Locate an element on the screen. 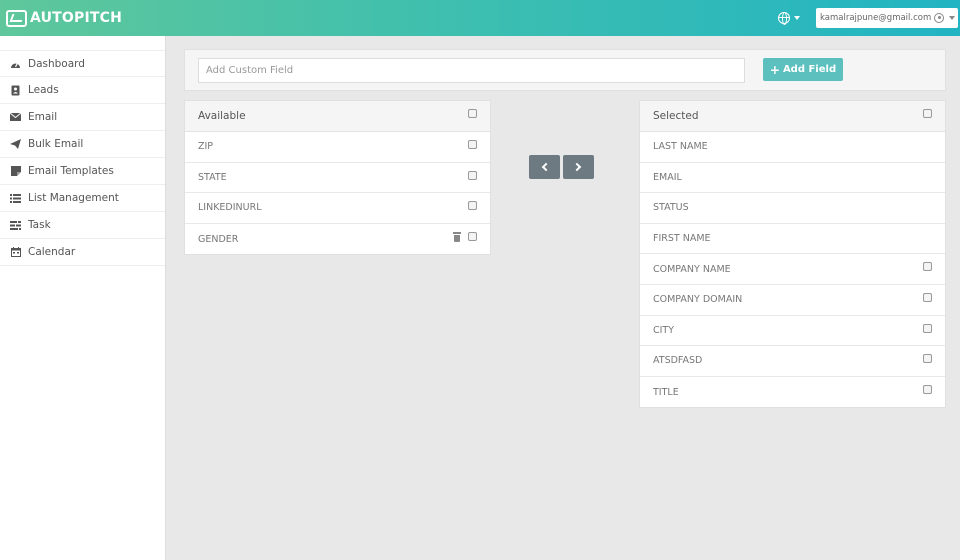 This screenshot has width=960, height=560. field-name: GENDER is located at coordinates (218, 239).